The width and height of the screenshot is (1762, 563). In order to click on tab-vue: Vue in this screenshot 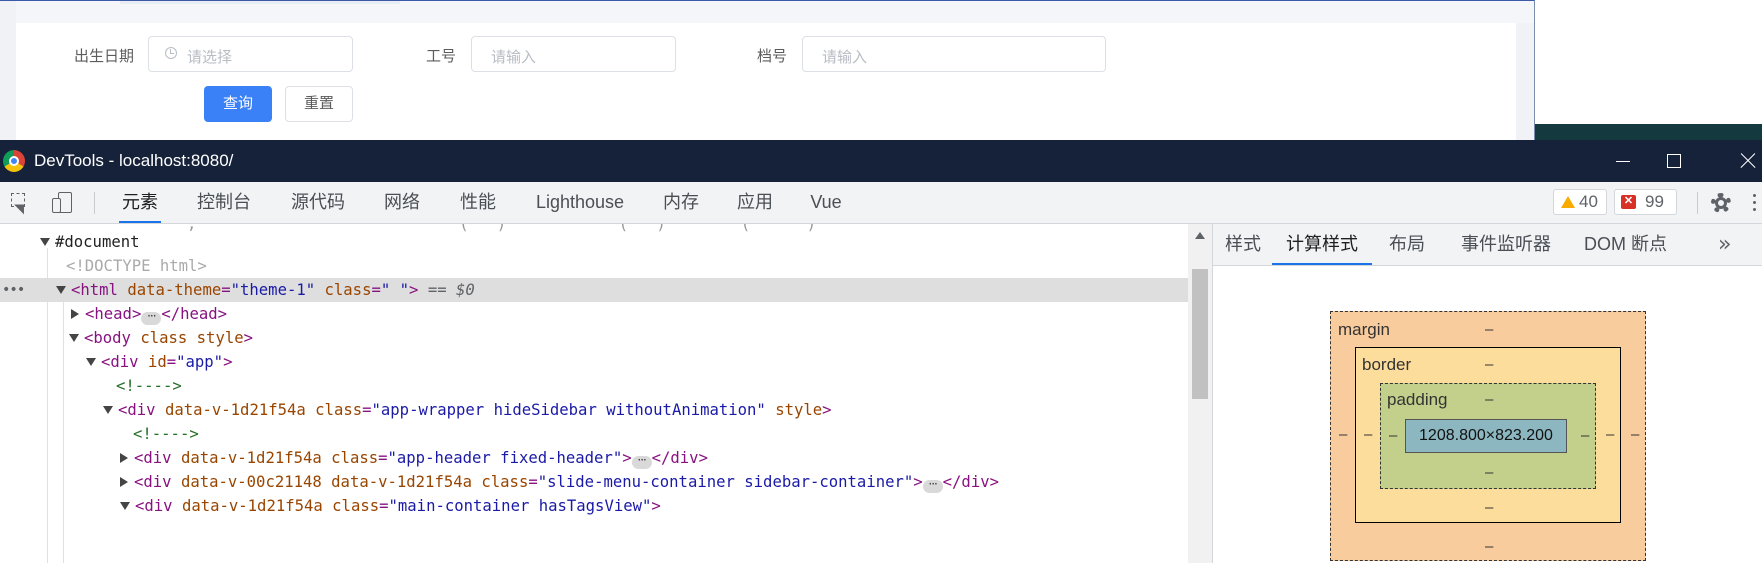, I will do `click(826, 202)`.